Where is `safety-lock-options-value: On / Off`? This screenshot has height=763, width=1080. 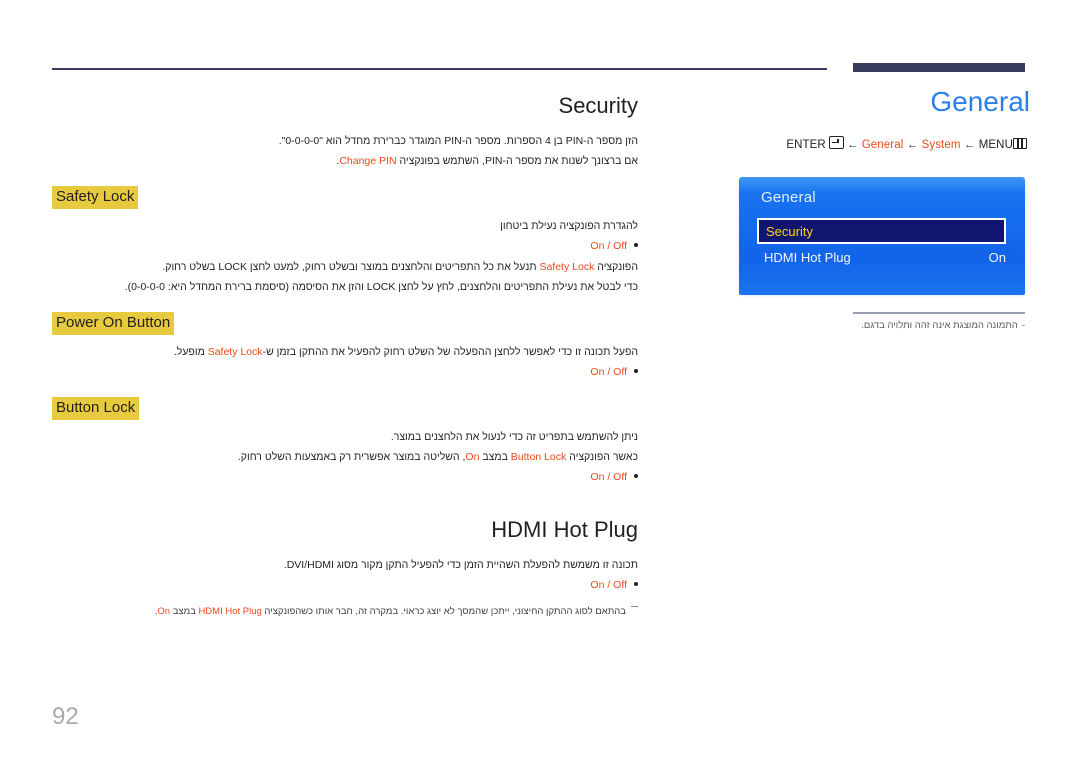
safety-lock-options-value: On / Off is located at coordinates (608, 246).